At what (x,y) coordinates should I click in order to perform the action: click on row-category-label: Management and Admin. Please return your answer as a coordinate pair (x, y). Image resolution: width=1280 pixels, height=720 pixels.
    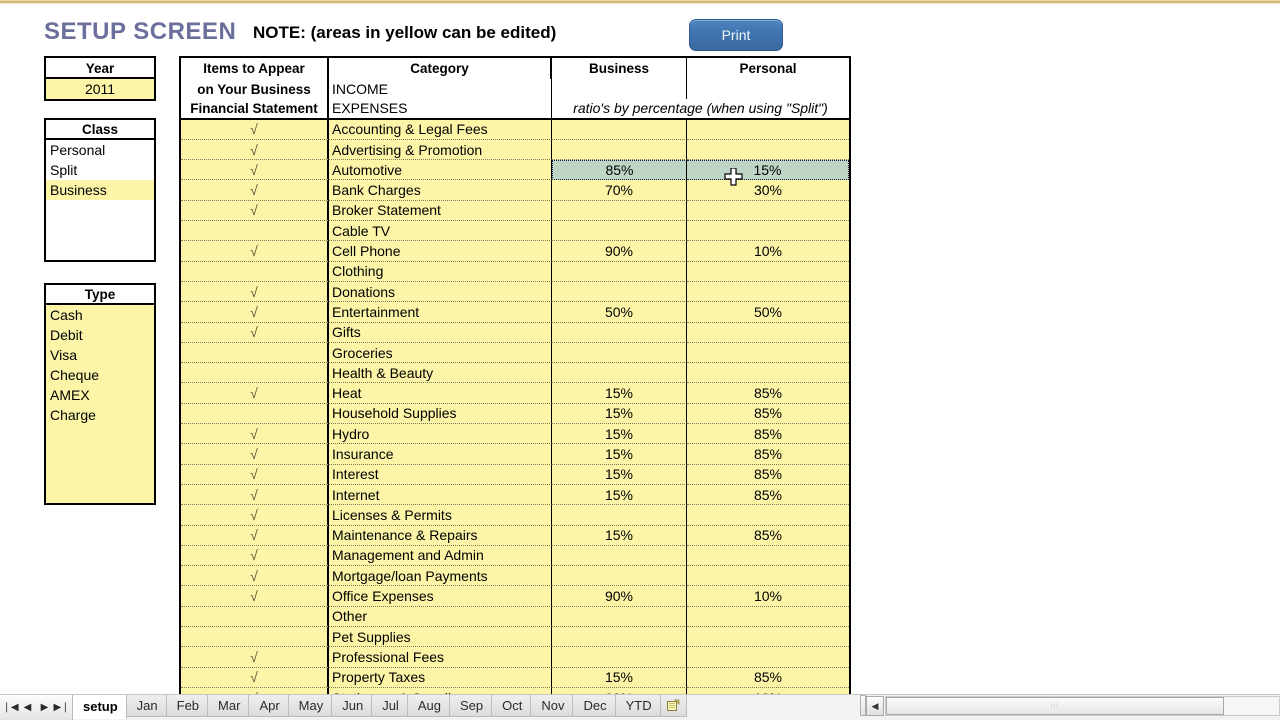
    Looking at the image, I should click on (440, 556).